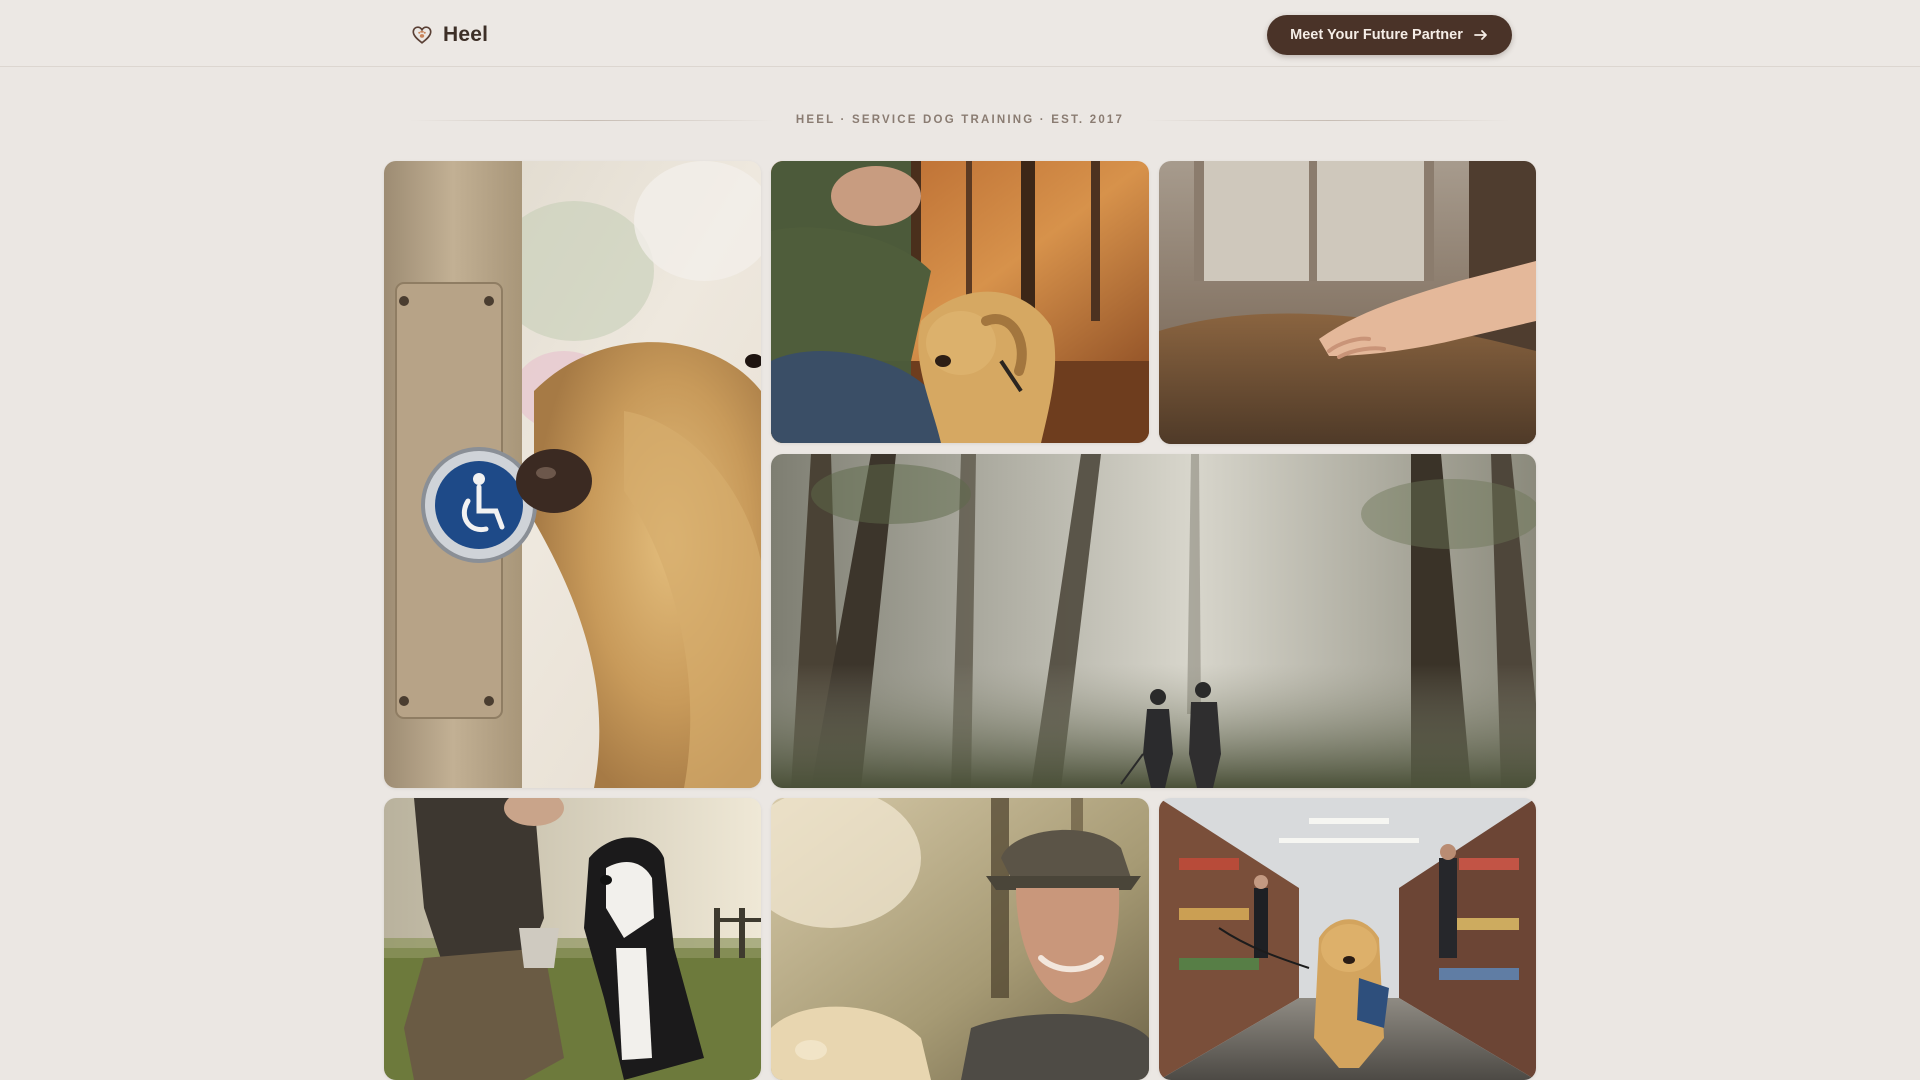 Image resolution: width=1920 pixels, height=1080 pixels. I want to click on cta-label: Meet Your Future Partner, so click(1376, 35).